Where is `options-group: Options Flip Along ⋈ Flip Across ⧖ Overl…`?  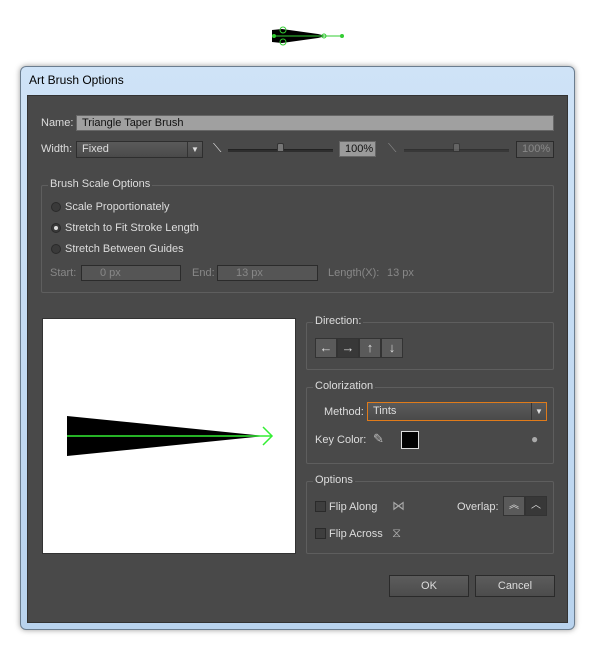
options-group: Options Flip Along ⋈ Flip Across ⧖ Overl… is located at coordinates (430, 514).